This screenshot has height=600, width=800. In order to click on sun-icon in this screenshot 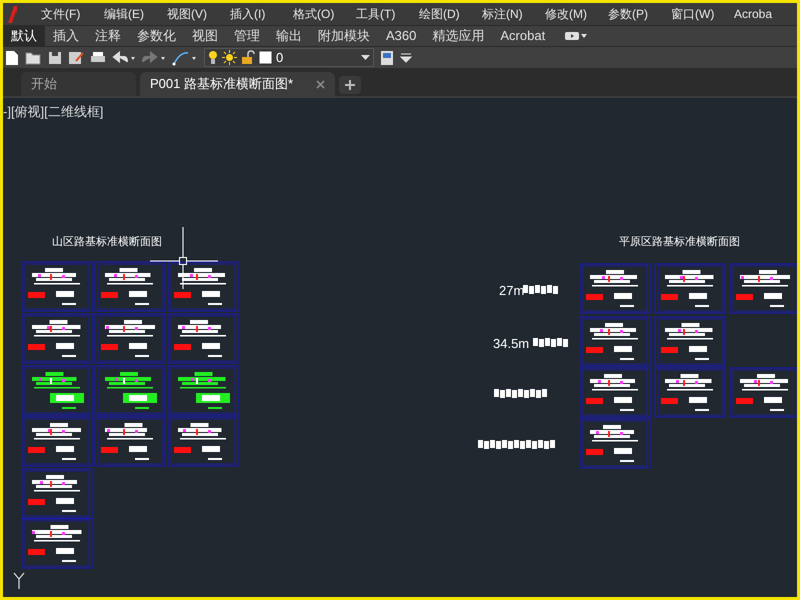, I will do `click(229, 57)`.